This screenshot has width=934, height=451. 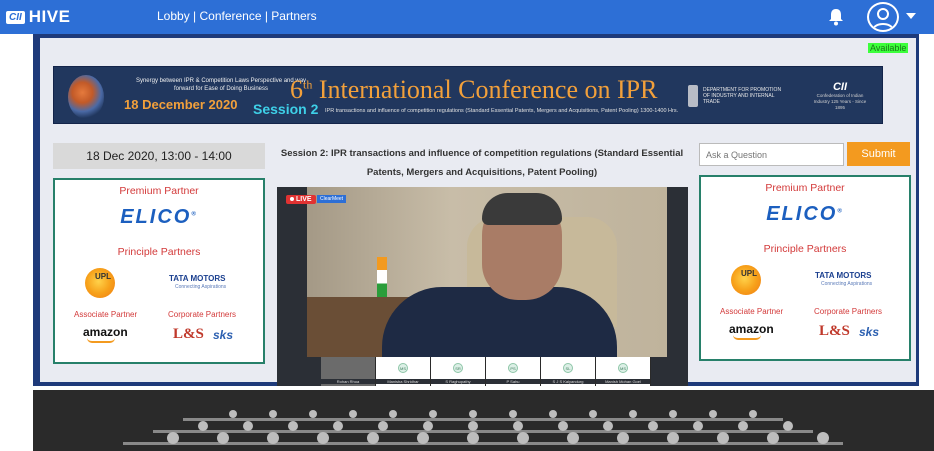 What do you see at coordinates (474, 89) in the screenshot?
I see `banner-conference-title: 6th International Conference on IPR` at bounding box center [474, 89].